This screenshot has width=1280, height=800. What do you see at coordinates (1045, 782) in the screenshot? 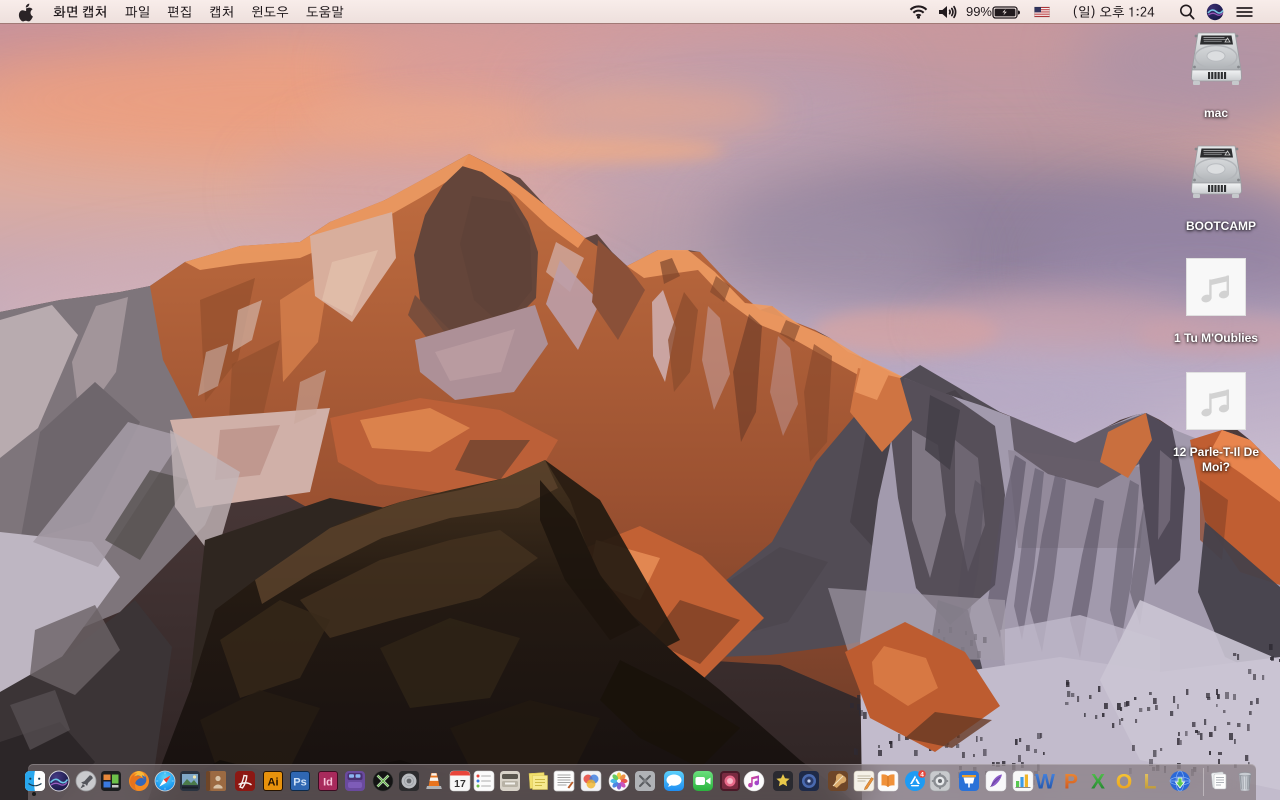
I see `svg-text: W` at bounding box center [1045, 782].